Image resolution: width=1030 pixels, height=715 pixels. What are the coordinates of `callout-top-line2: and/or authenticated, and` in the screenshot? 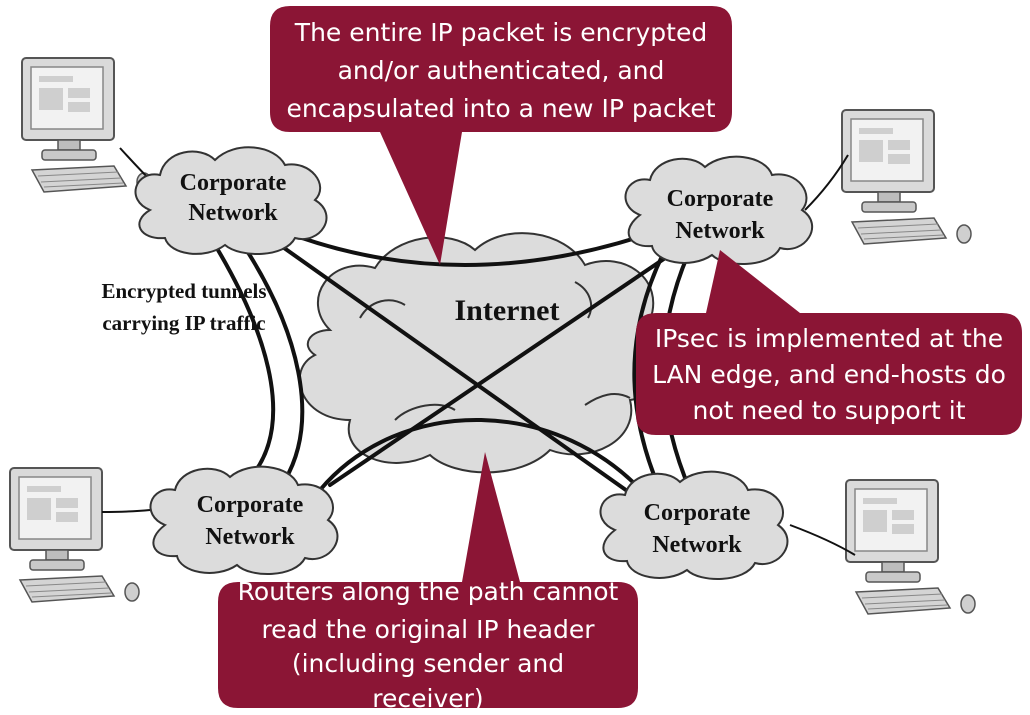 It's located at (501, 70).